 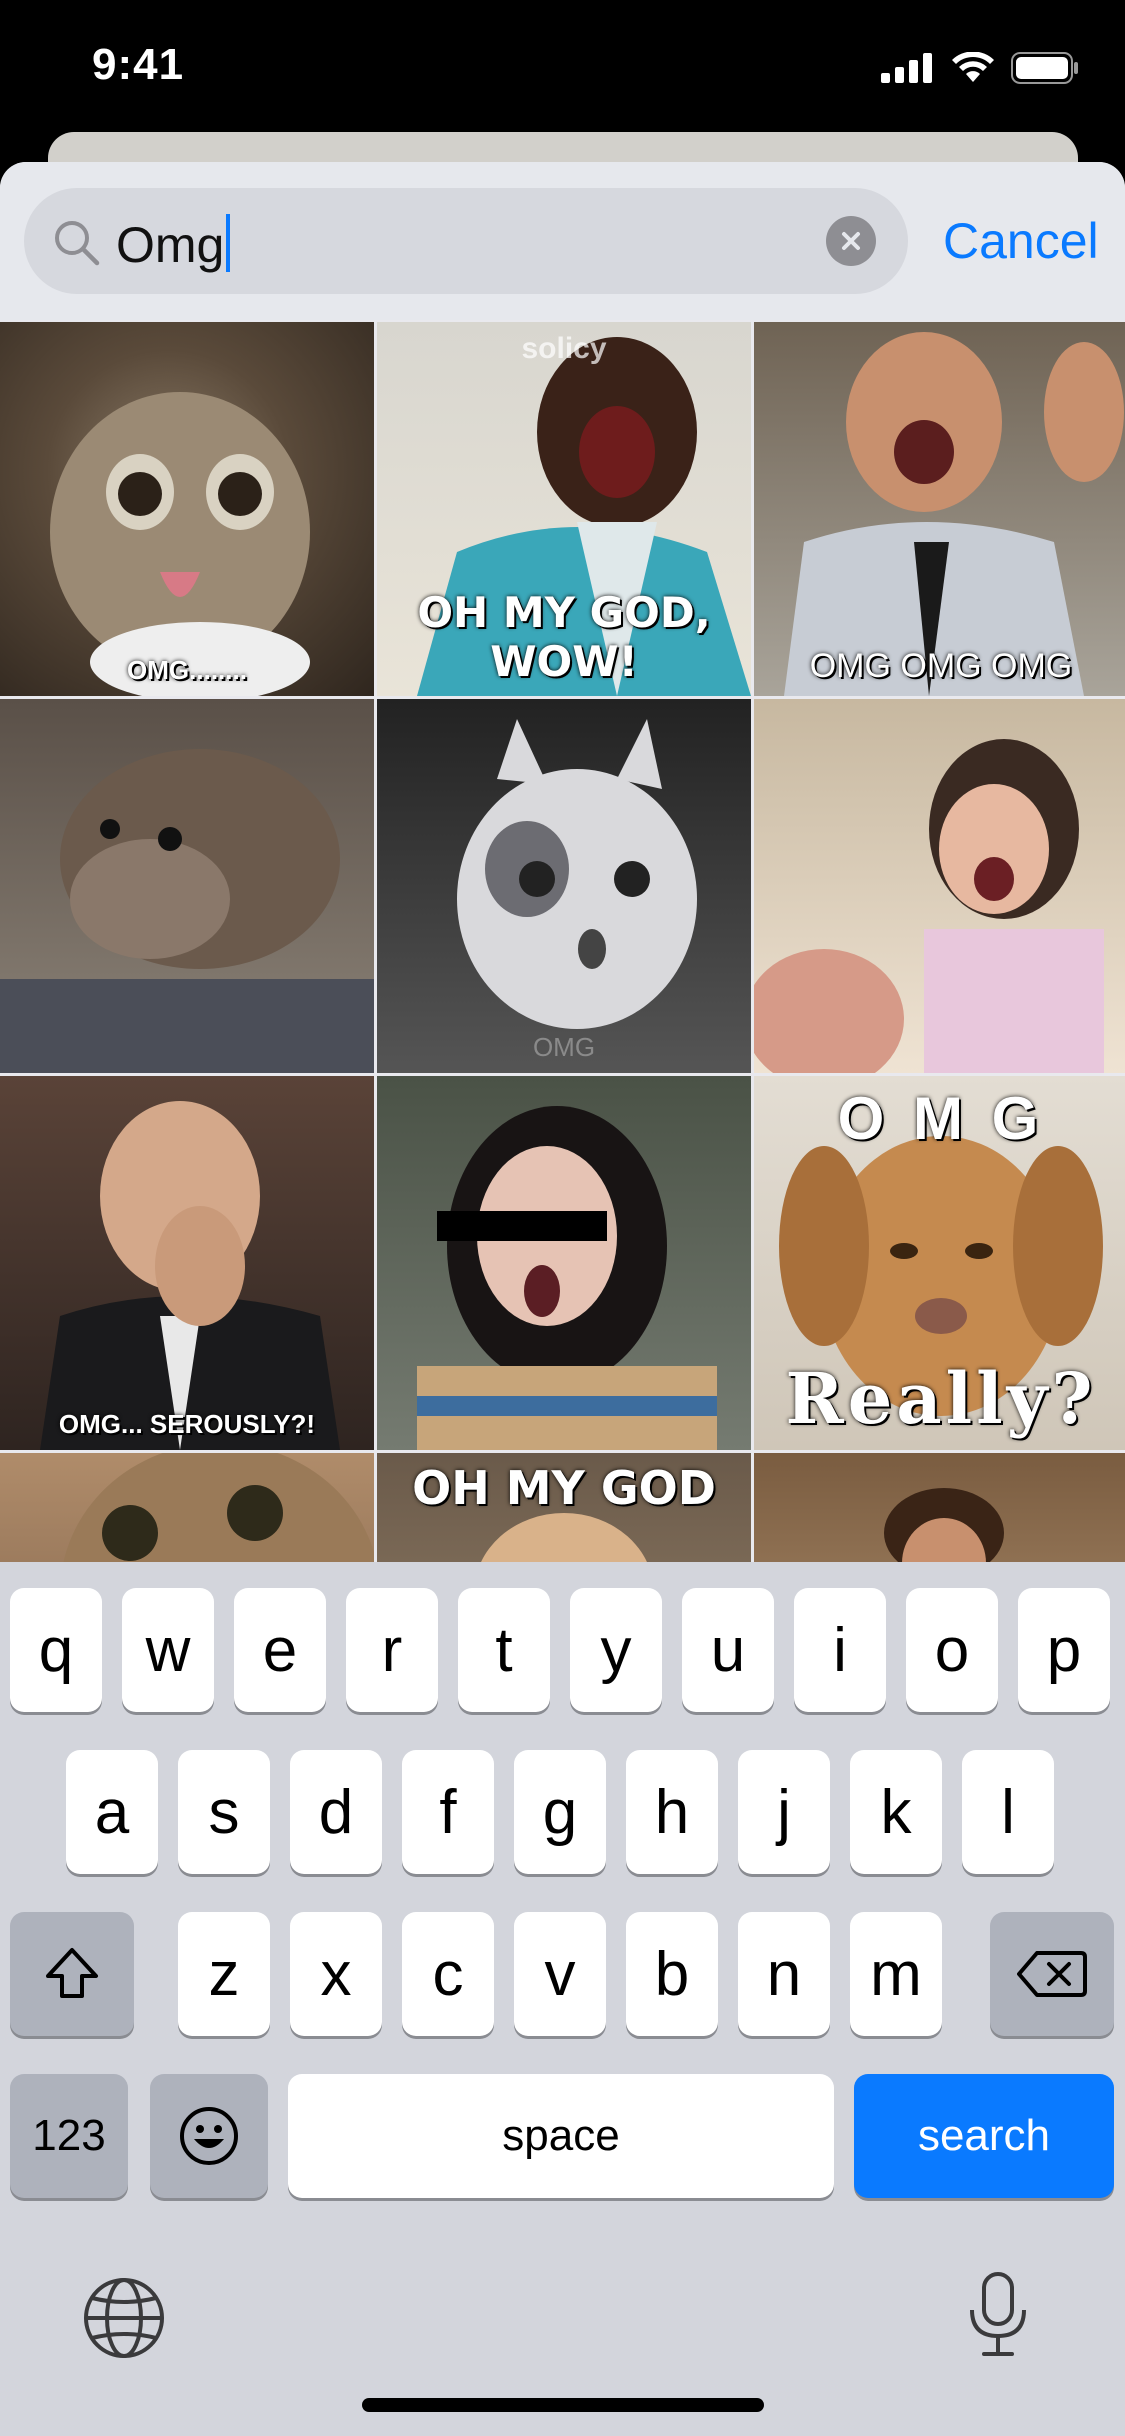 What do you see at coordinates (851, 241) in the screenshot?
I see `clear-icon` at bounding box center [851, 241].